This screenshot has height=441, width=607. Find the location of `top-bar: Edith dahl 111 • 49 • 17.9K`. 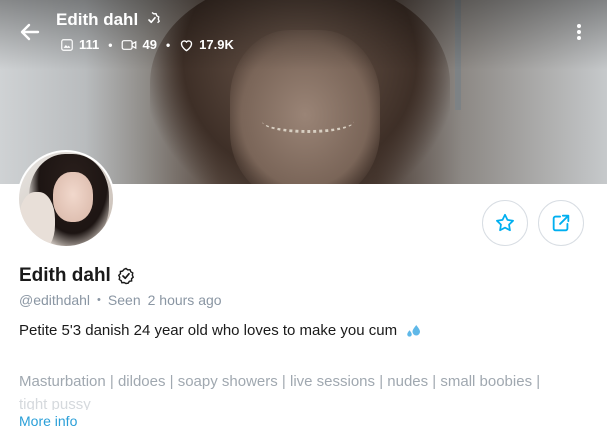

top-bar: Edith dahl 111 • 49 • 17.9K is located at coordinates (303, 30).